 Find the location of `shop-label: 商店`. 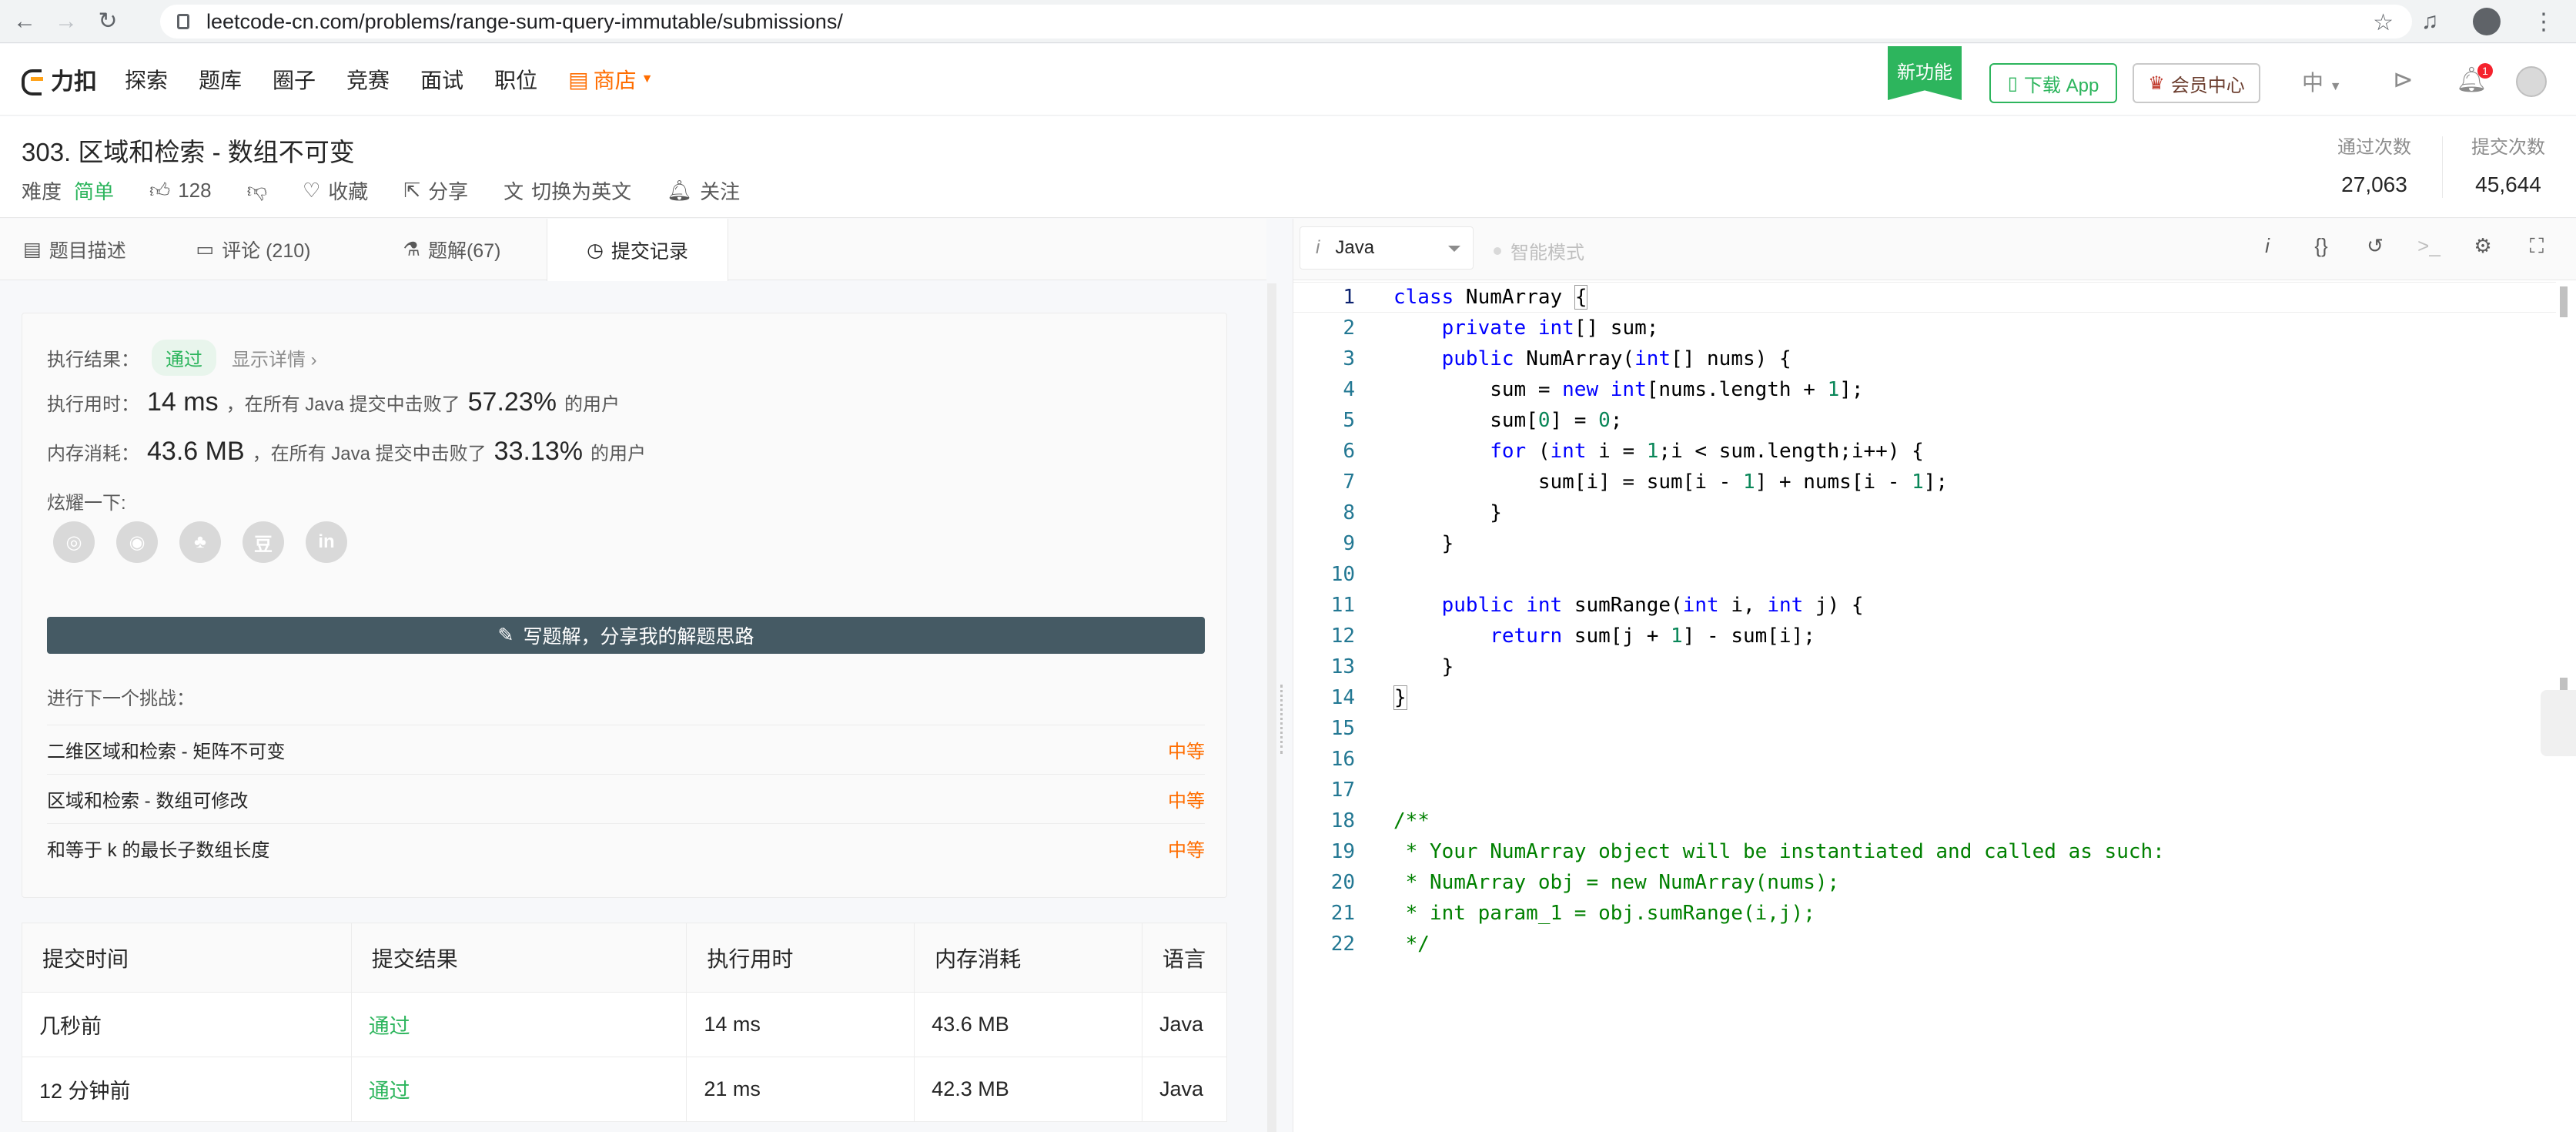

shop-label: 商店 is located at coordinates (615, 80).